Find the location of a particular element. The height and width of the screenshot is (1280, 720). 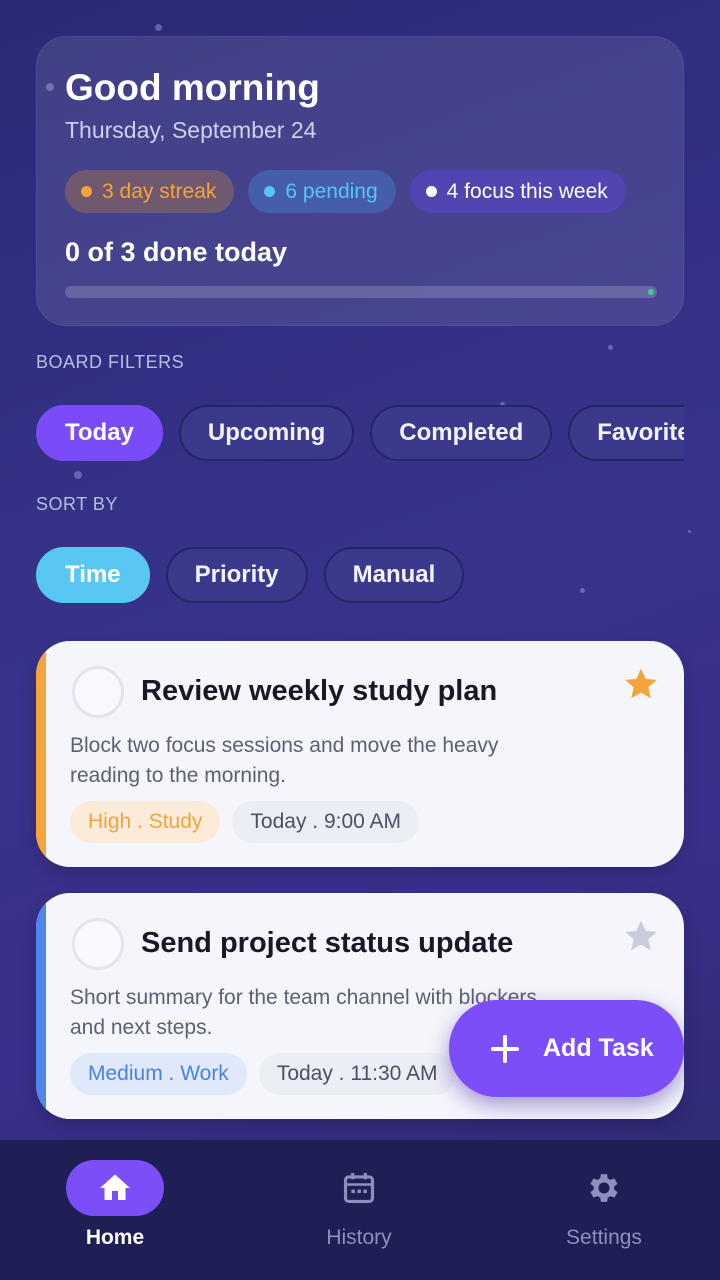

progress-bar is located at coordinates (361, 292).